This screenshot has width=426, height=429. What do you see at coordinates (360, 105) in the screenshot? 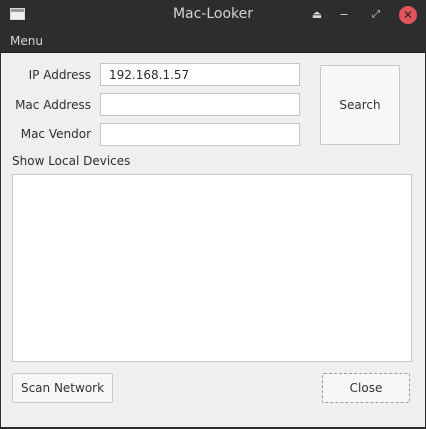
I see `search-button: Search` at bounding box center [360, 105].